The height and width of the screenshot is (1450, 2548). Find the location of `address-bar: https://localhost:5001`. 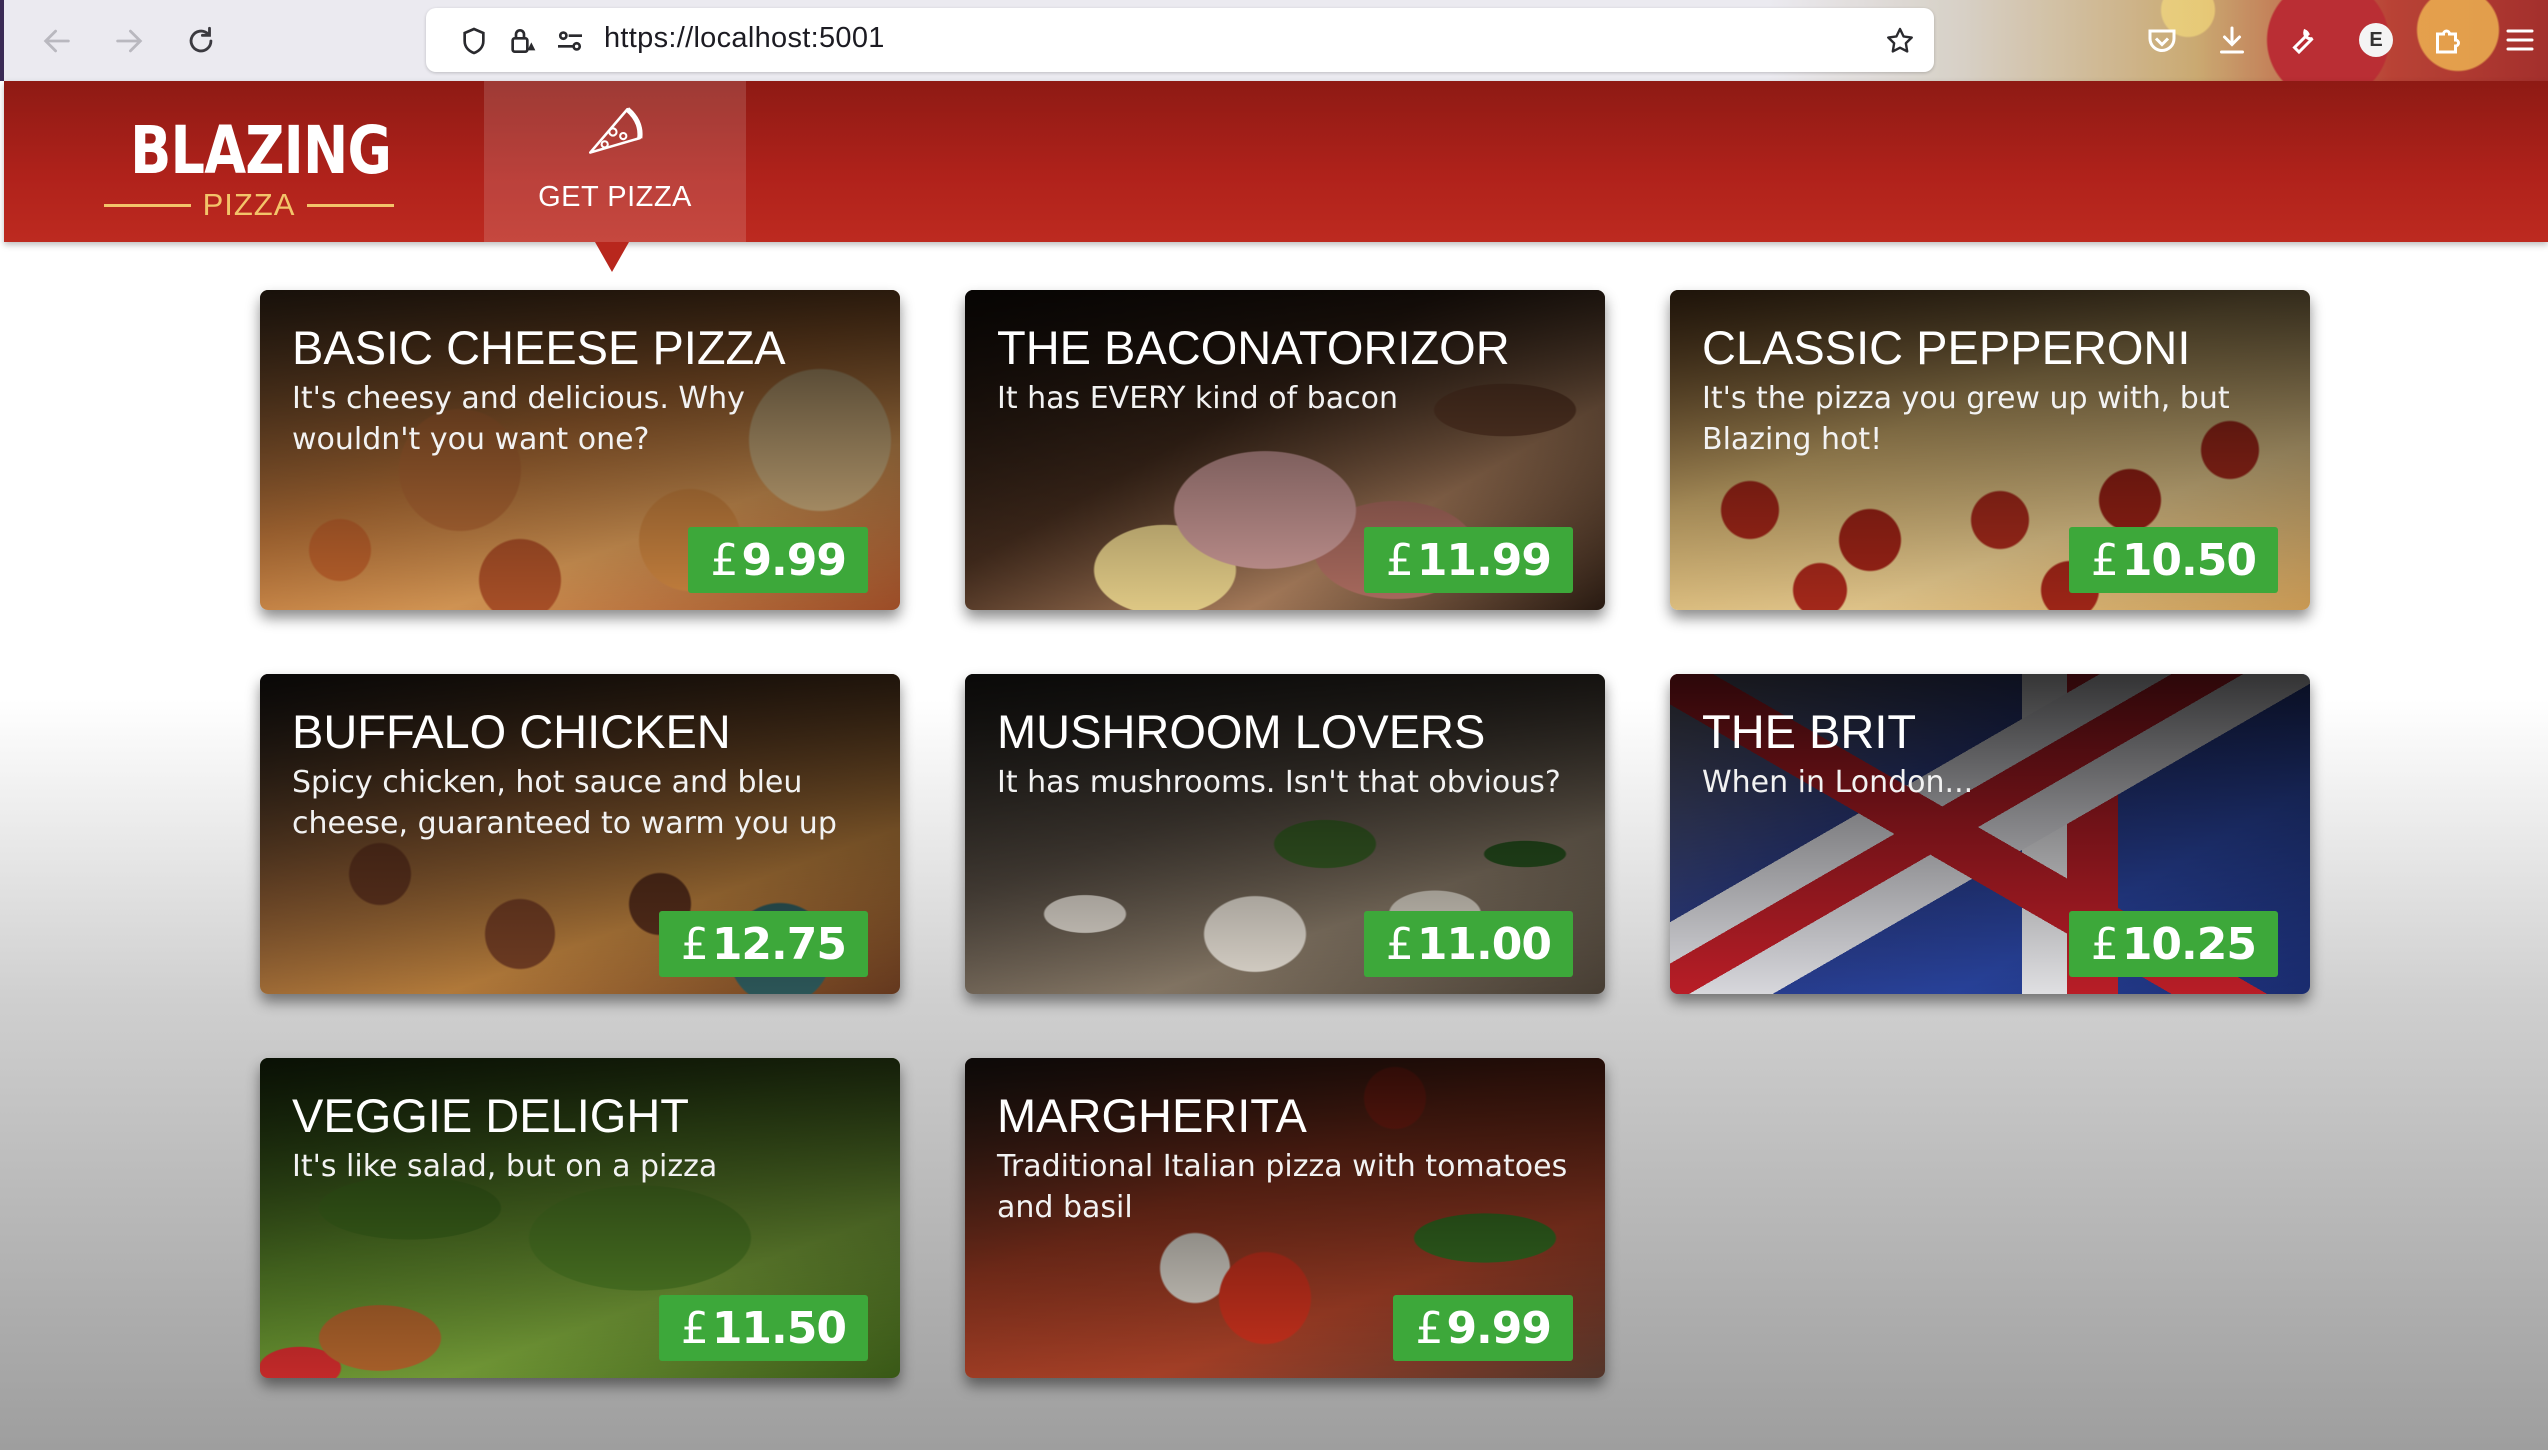

address-bar: https://localhost:5001 is located at coordinates (1180, 40).